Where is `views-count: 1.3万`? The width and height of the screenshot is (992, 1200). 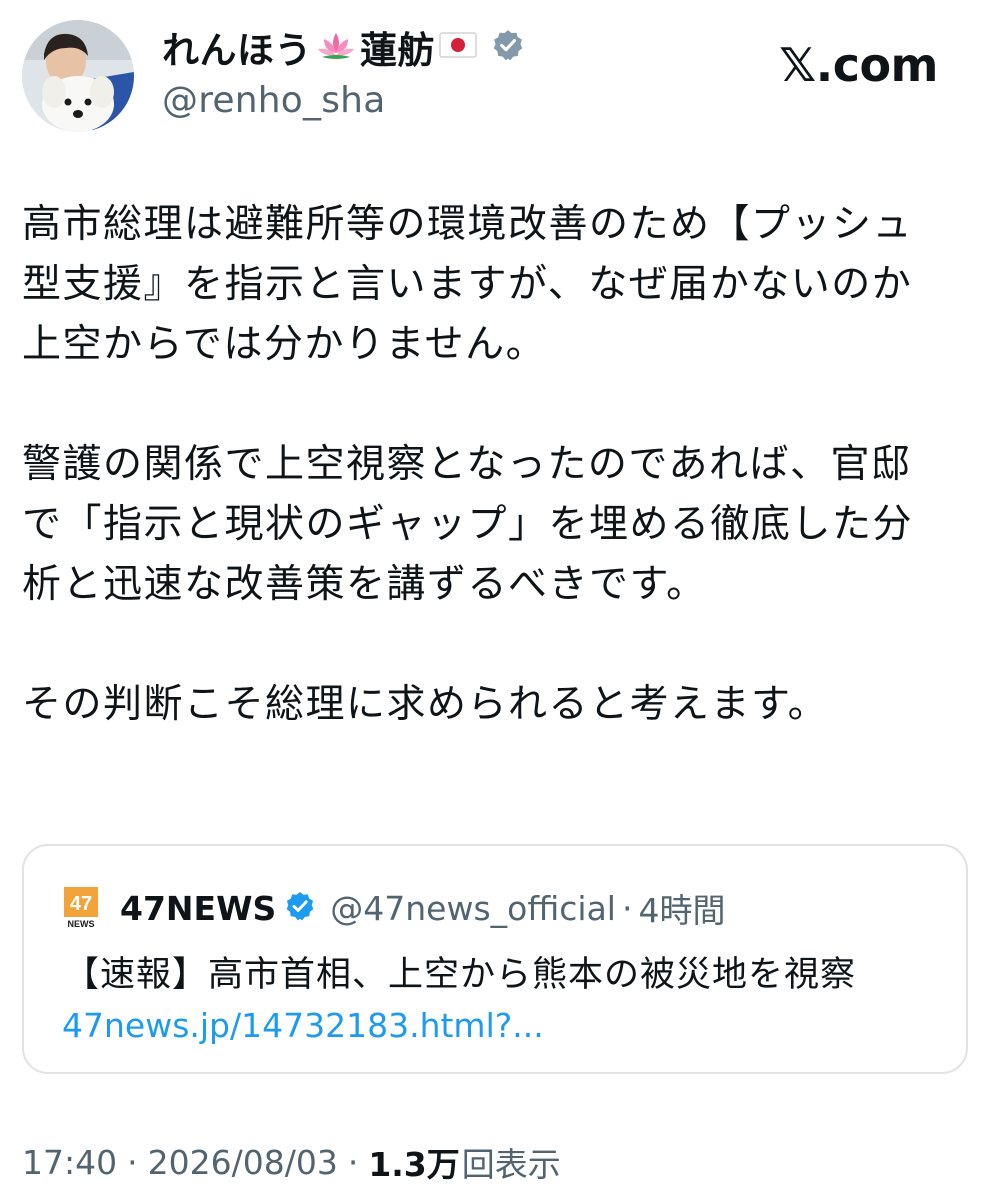 views-count: 1.3万 is located at coordinates (414, 1164).